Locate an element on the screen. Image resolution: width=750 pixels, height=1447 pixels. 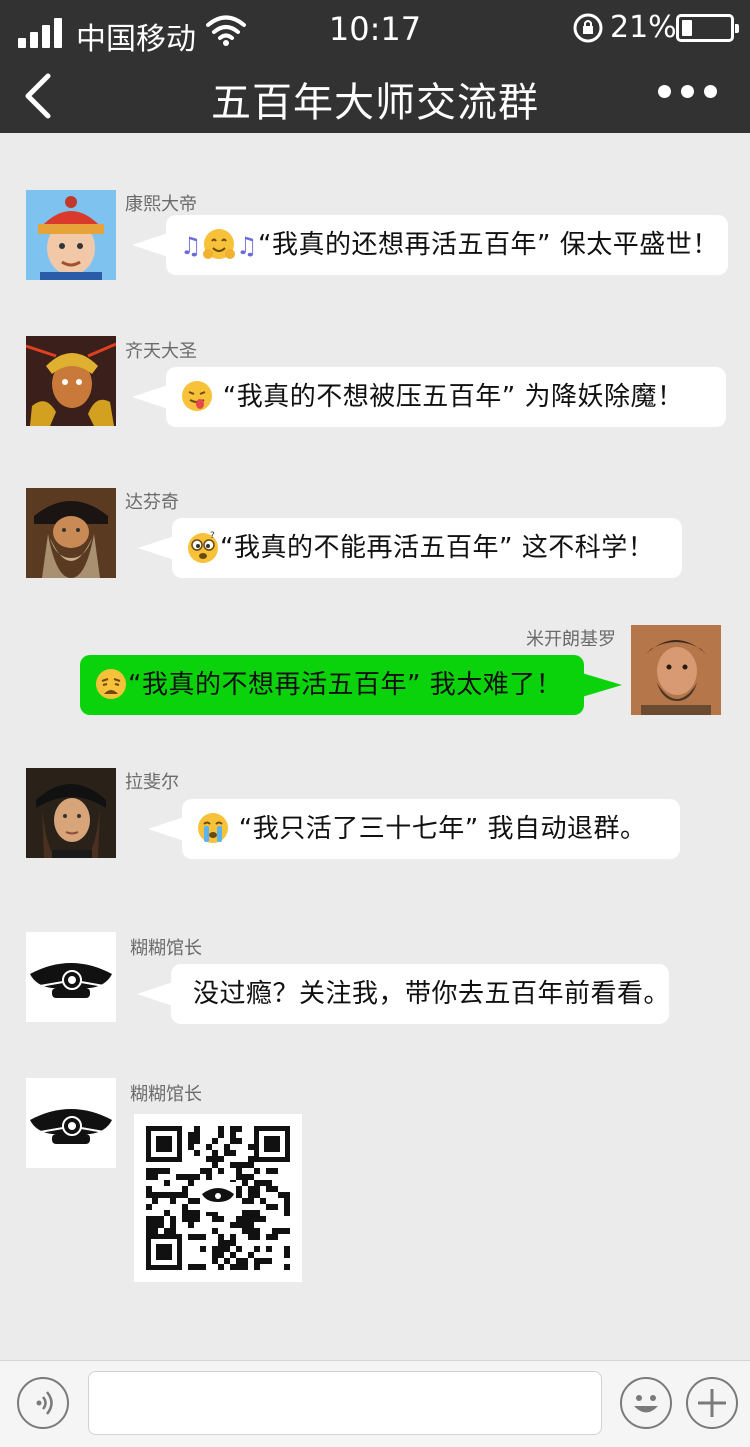
top-bar: 中国移动 10:17 21% 五百年大师交流群 is located at coordinates (375, 66).